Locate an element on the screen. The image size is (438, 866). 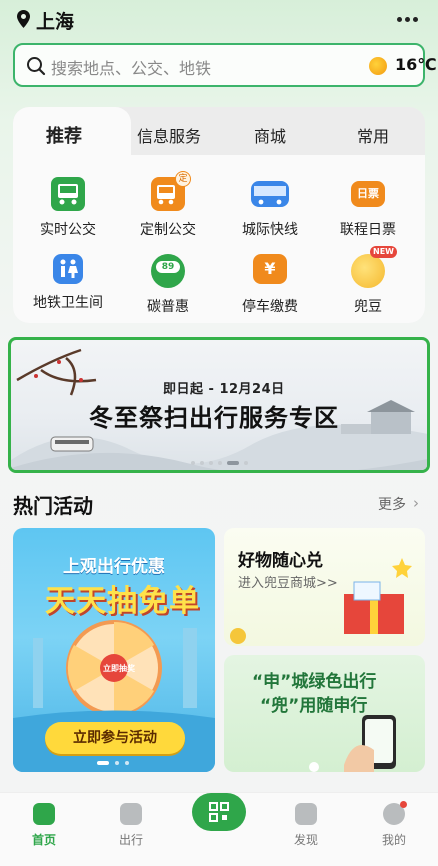
temperature: 16℃ is located at coordinates (416, 64).